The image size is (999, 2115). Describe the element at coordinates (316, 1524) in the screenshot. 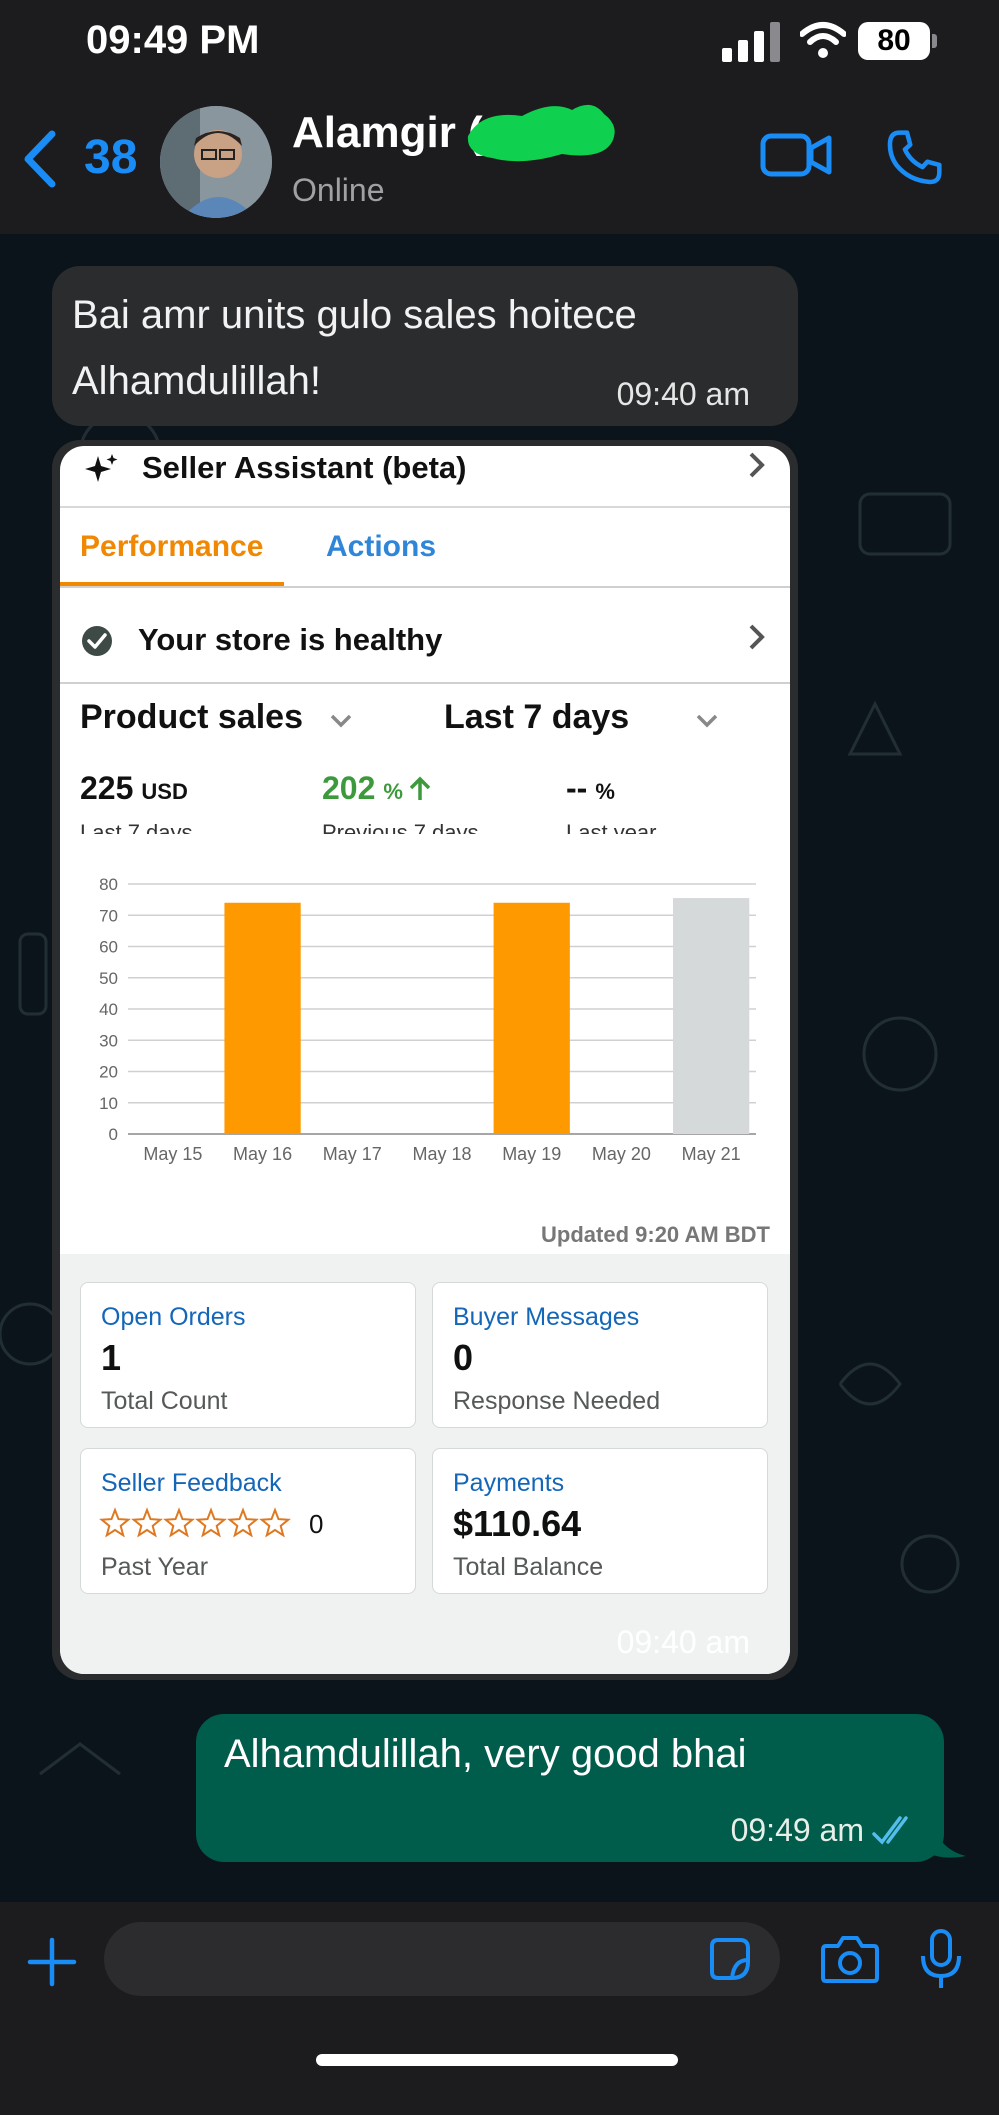

I see `feedback-count: 0` at that location.